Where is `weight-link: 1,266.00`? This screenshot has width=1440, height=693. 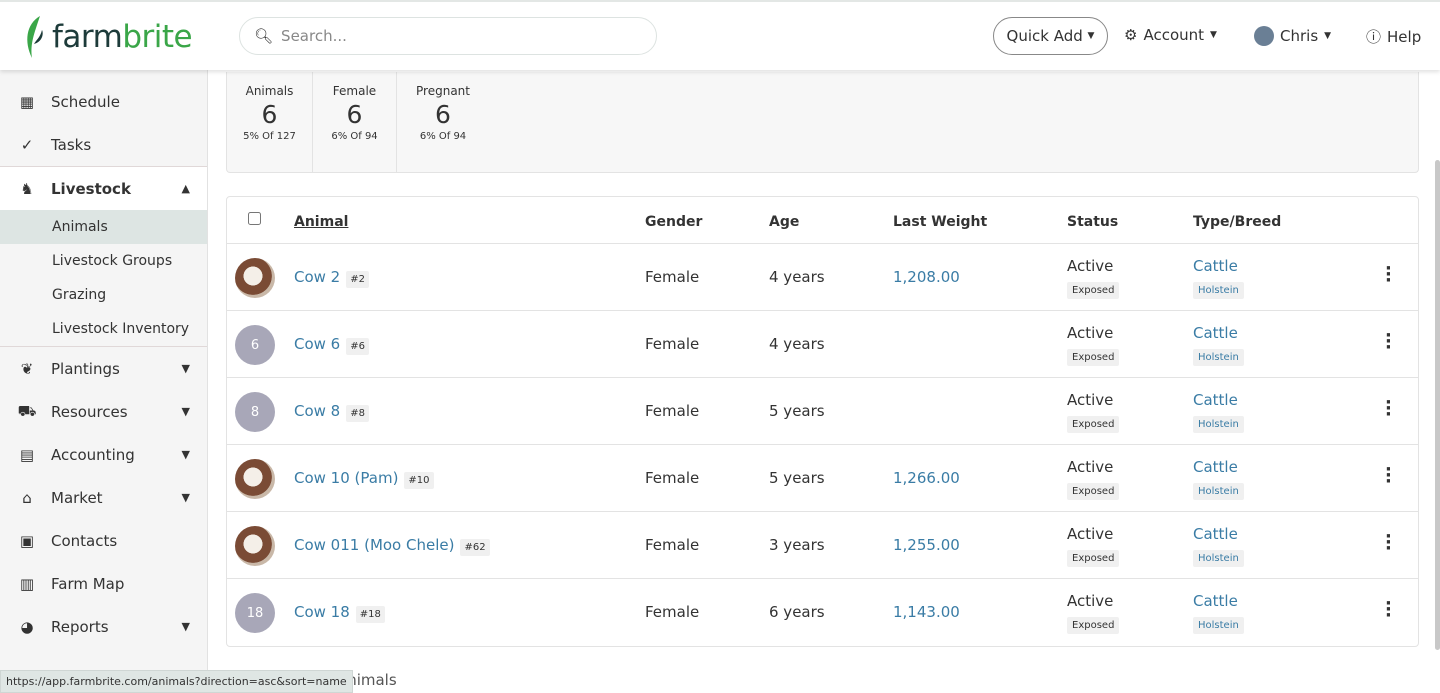 weight-link: 1,266.00 is located at coordinates (926, 478).